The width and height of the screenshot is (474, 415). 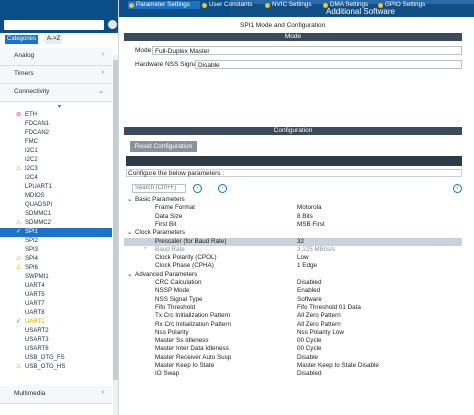 I want to click on table-row: Master Inter Data Idleness 00 Cycle, so click(x=293, y=349).